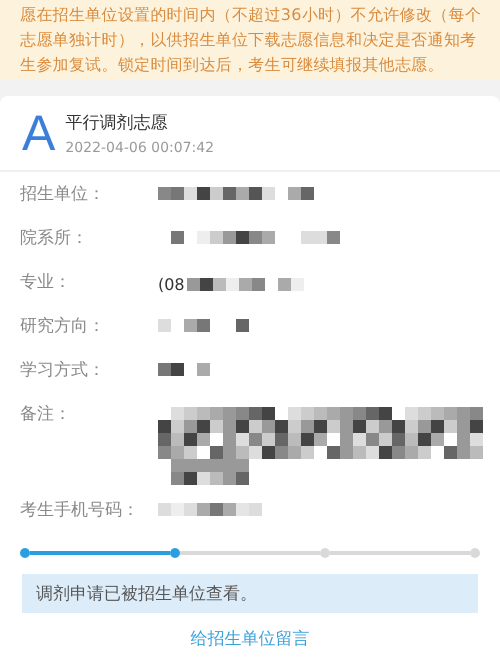  Describe the element at coordinates (54, 238) in the screenshot. I see `field-label: 院系所：` at that location.